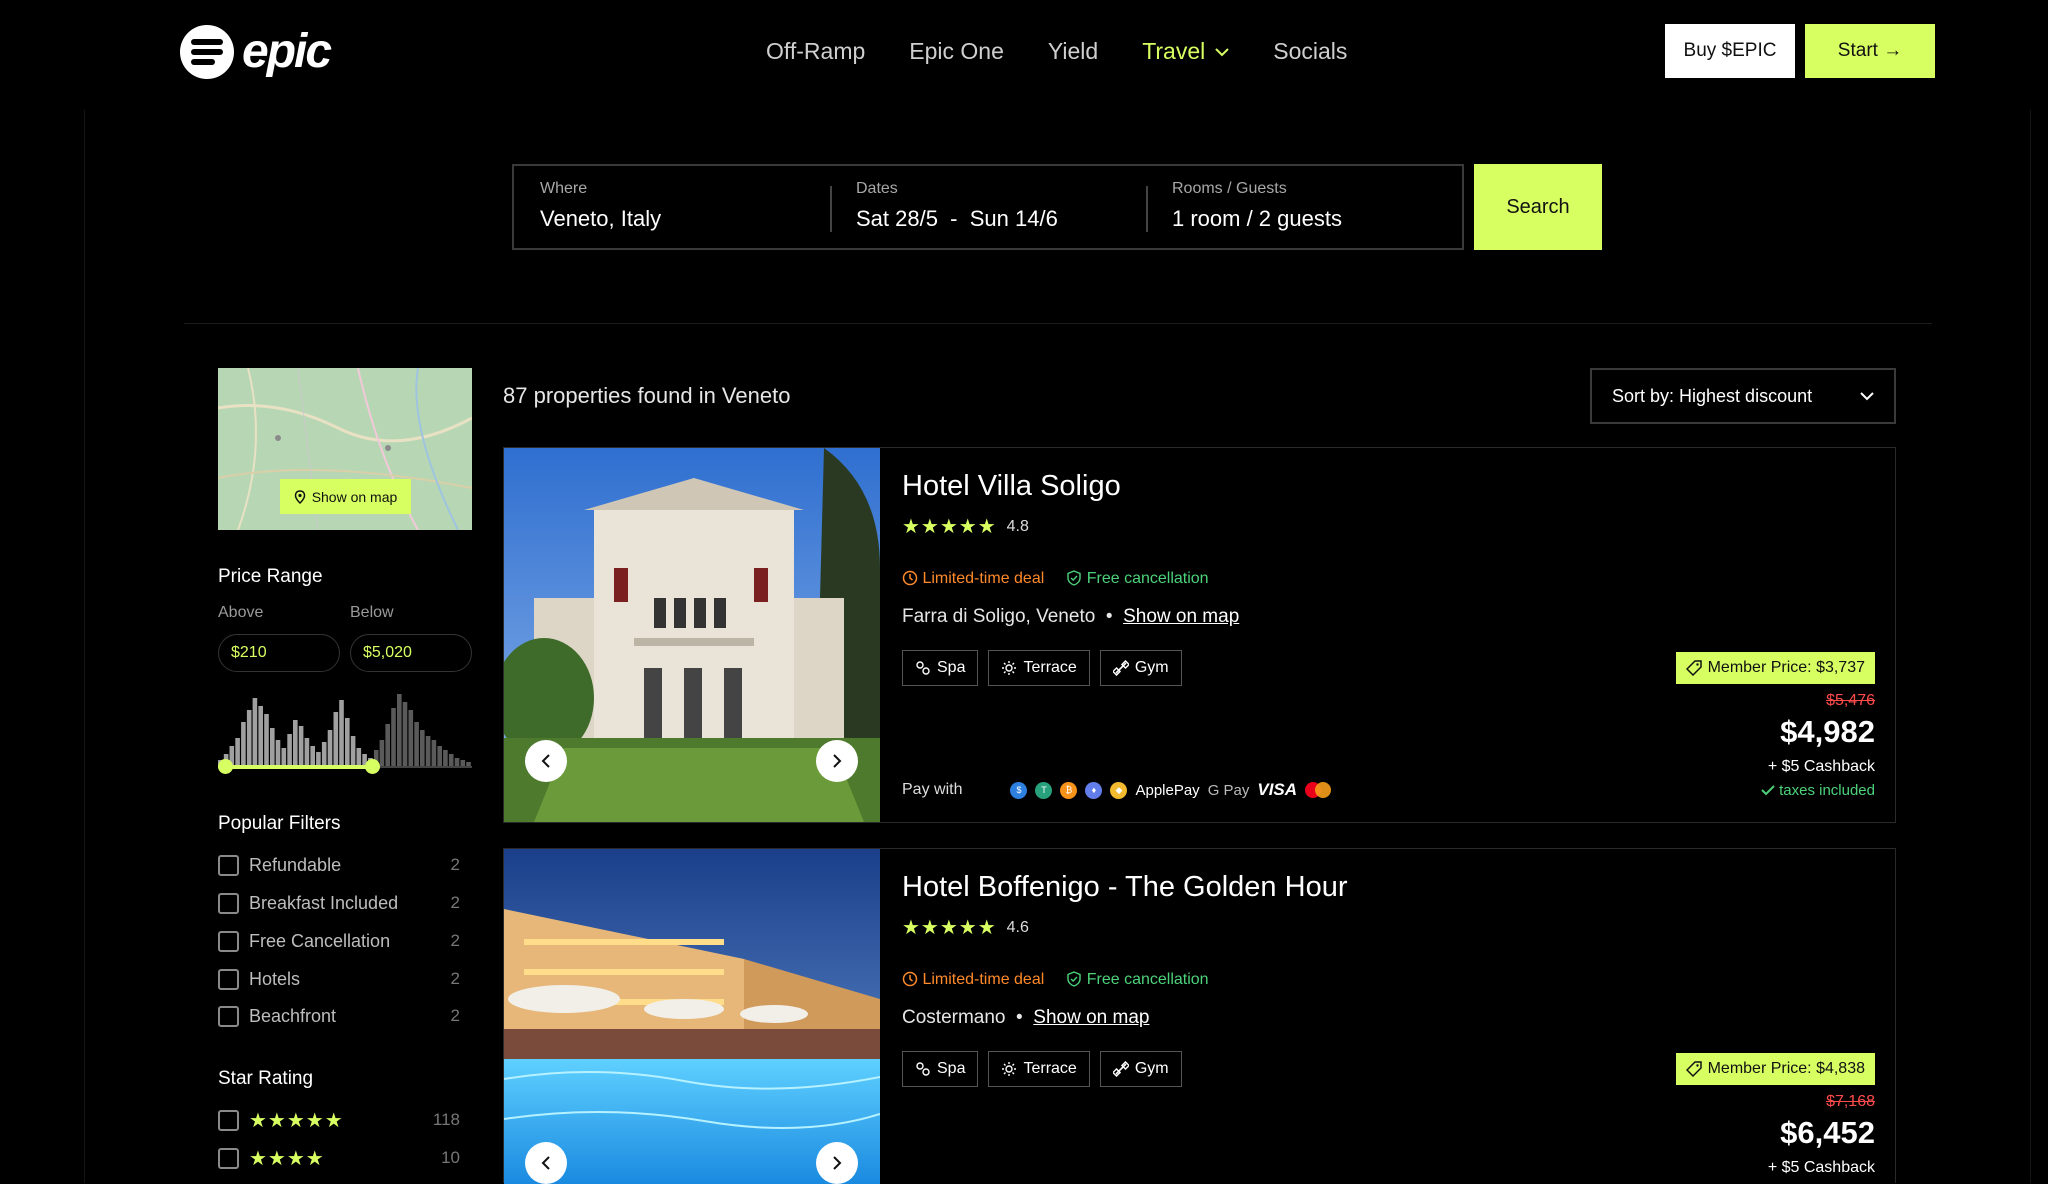 The width and height of the screenshot is (2048, 1184). What do you see at coordinates (1070, 617) in the screenshot?
I see `hotel-location: Farra di Soligo, Veneto • Show on map` at bounding box center [1070, 617].